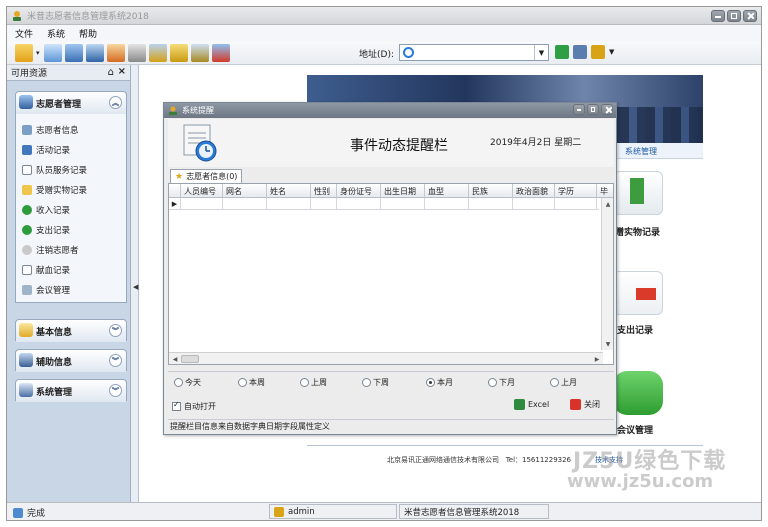  What do you see at coordinates (580, 52) in the screenshot?
I see `favorites-icon` at bounding box center [580, 52].